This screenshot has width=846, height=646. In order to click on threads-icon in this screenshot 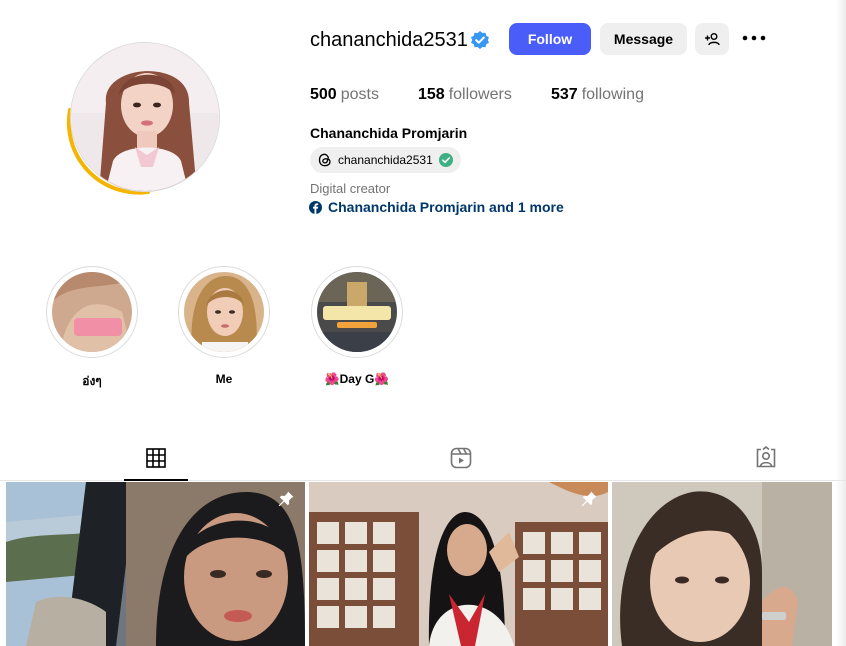, I will do `click(324, 160)`.